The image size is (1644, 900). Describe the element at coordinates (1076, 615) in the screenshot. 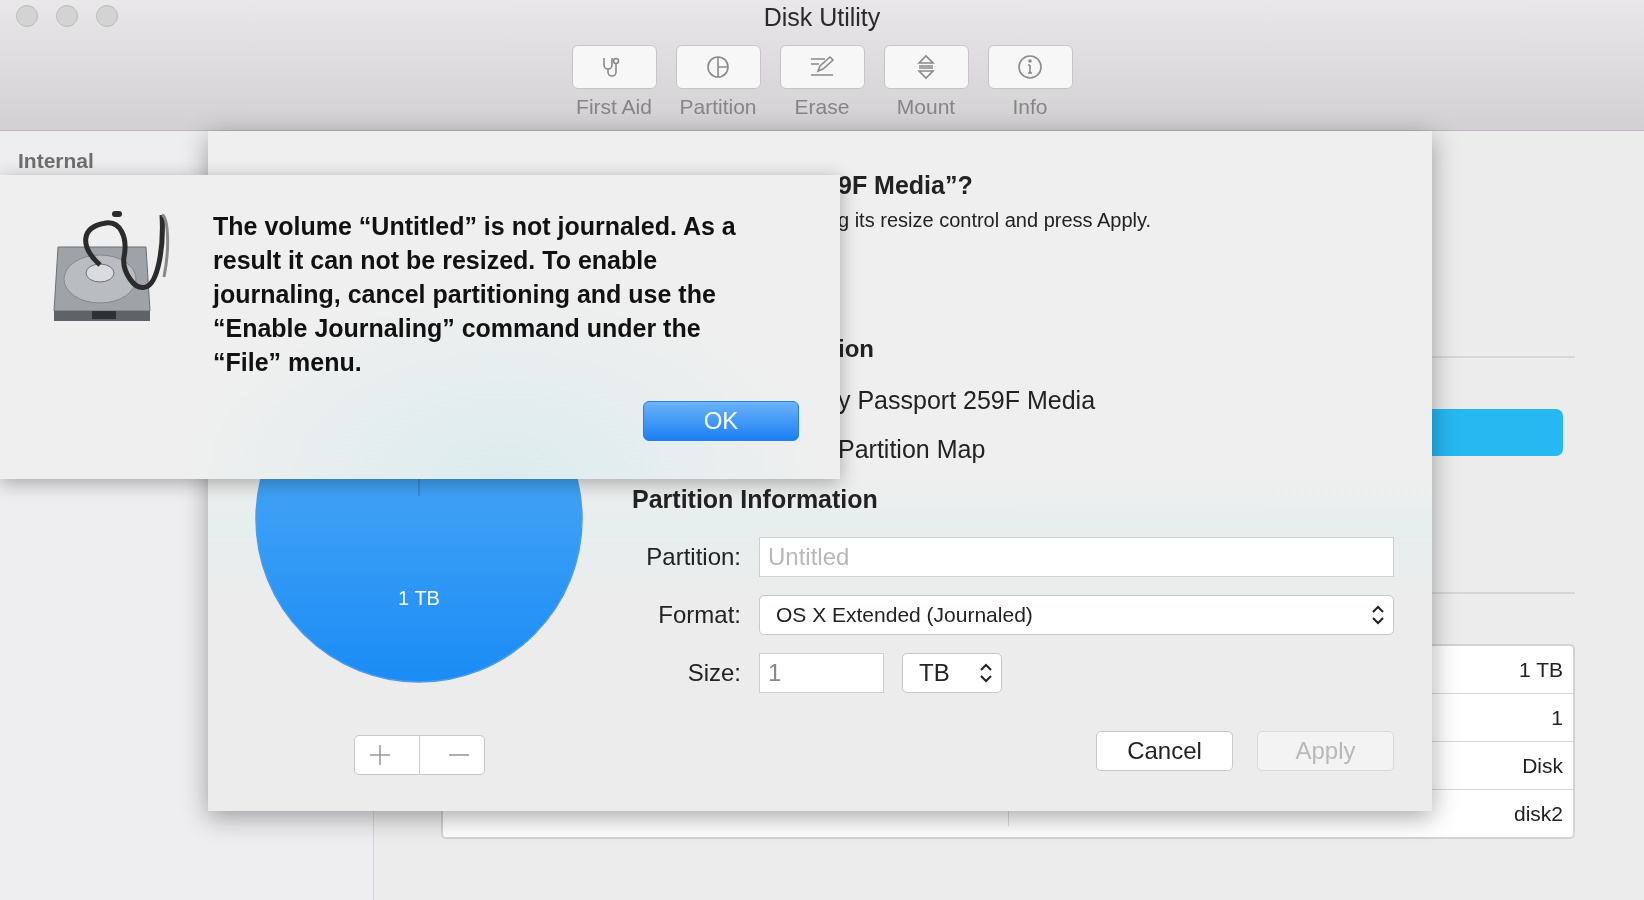

I see `format-select: OS X Extended (Journaled)` at that location.